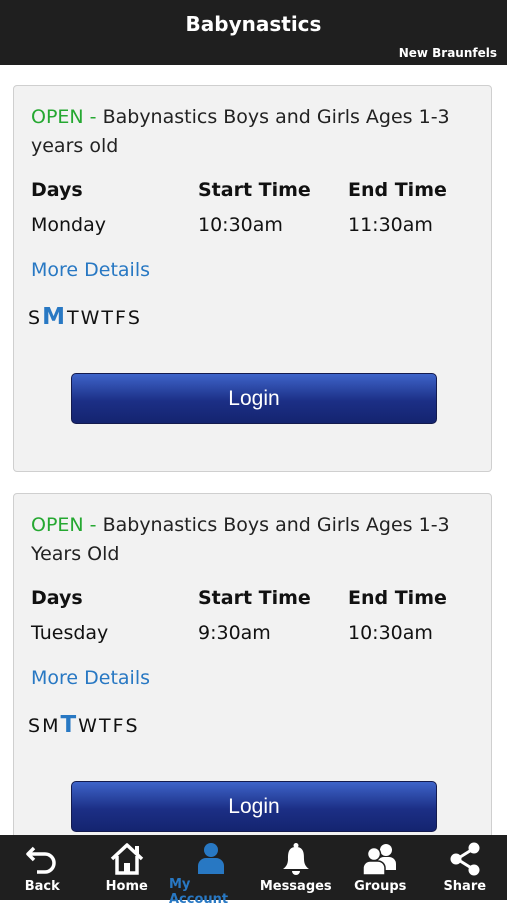  Describe the element at coordinates (69, 633) in the screenshot. I see `class-day: Tuesday` at that location.